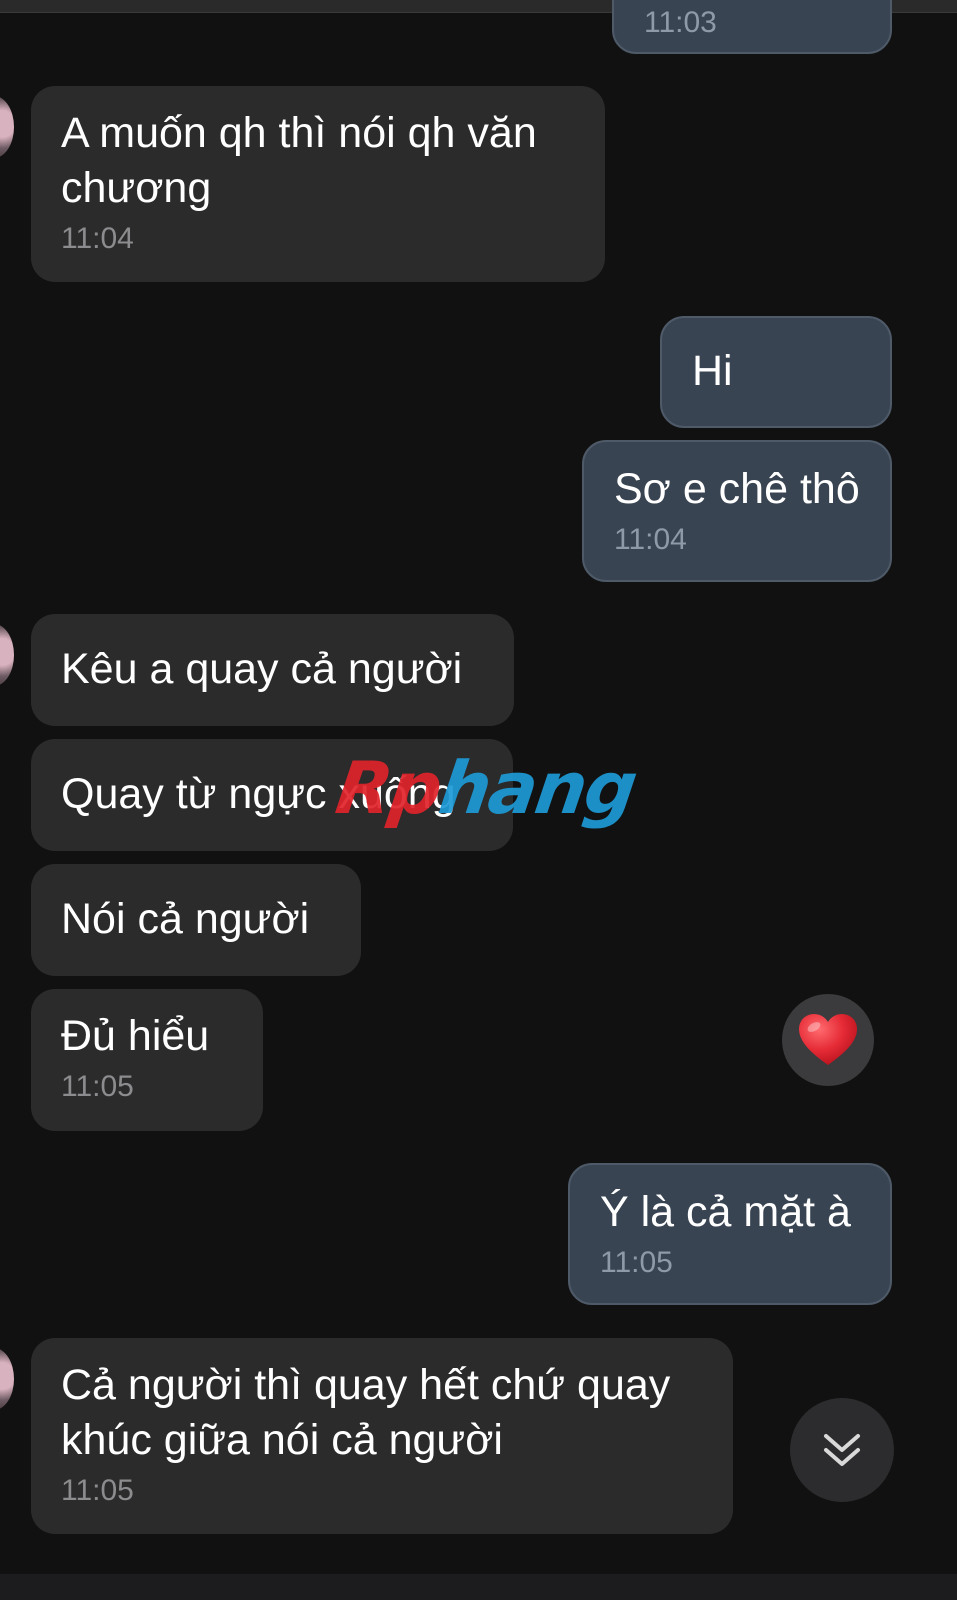 The width and height of the screenshot is (957, 1600). Describe the element at coordinates (305, 160) in the screenshot. I see `message-text: A muốn qh thì nói qh văn chương` at that location.